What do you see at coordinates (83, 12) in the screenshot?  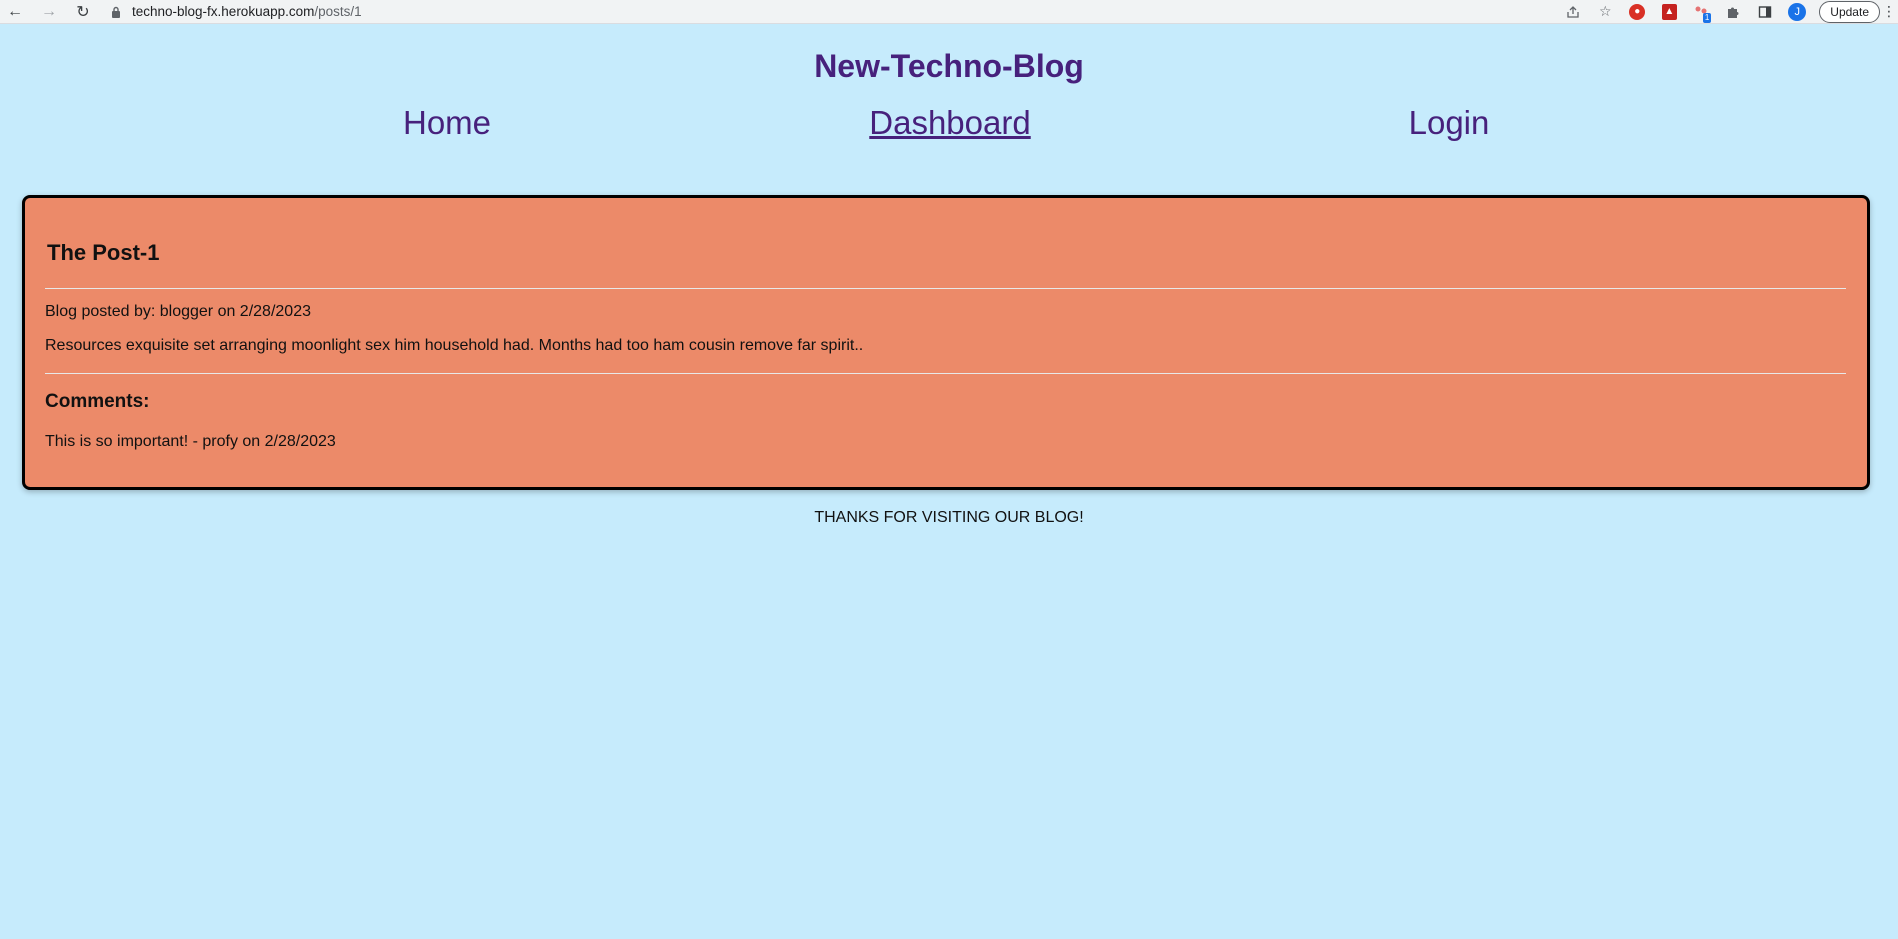 I see `reload-icon: ↻` at bounding box center [83, 12].